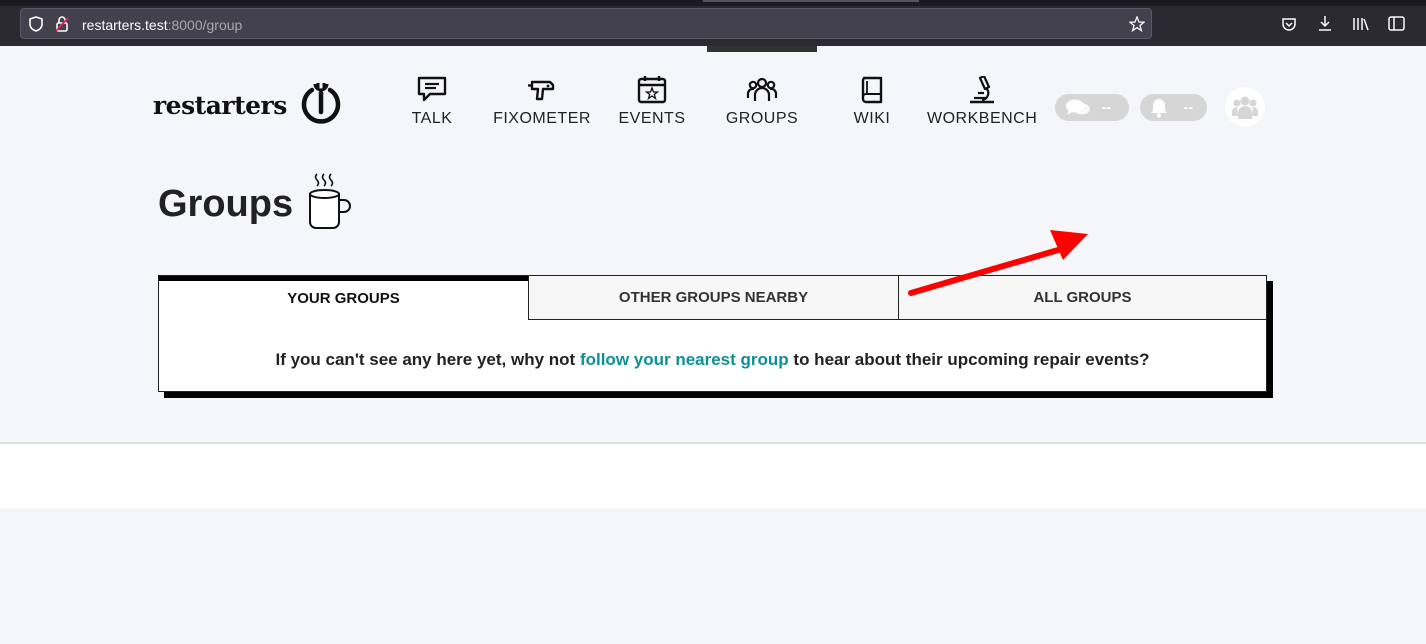 The width and height of the screenshot is (1426, 644). I want to click on nav-workbench: WORKBENCH, so click(982, 102).